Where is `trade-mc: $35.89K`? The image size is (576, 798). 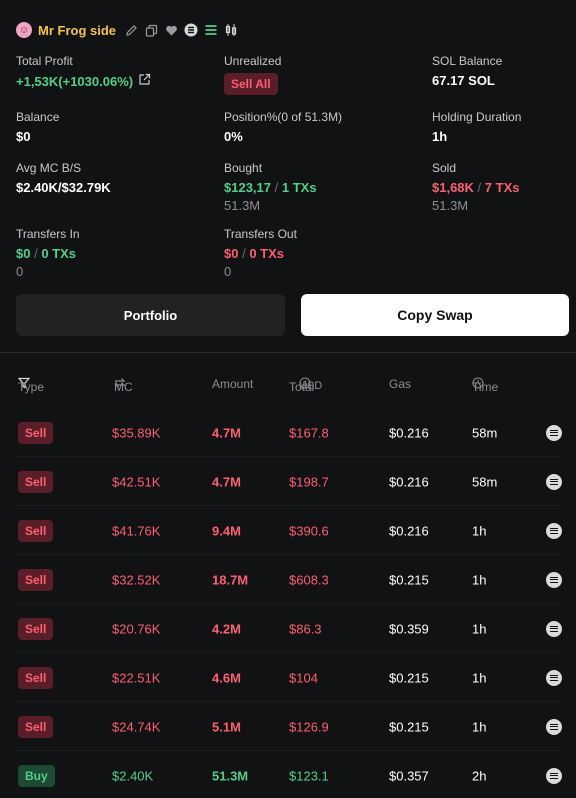
trade-mc: $35.89K is located at coordinates (136, 432).